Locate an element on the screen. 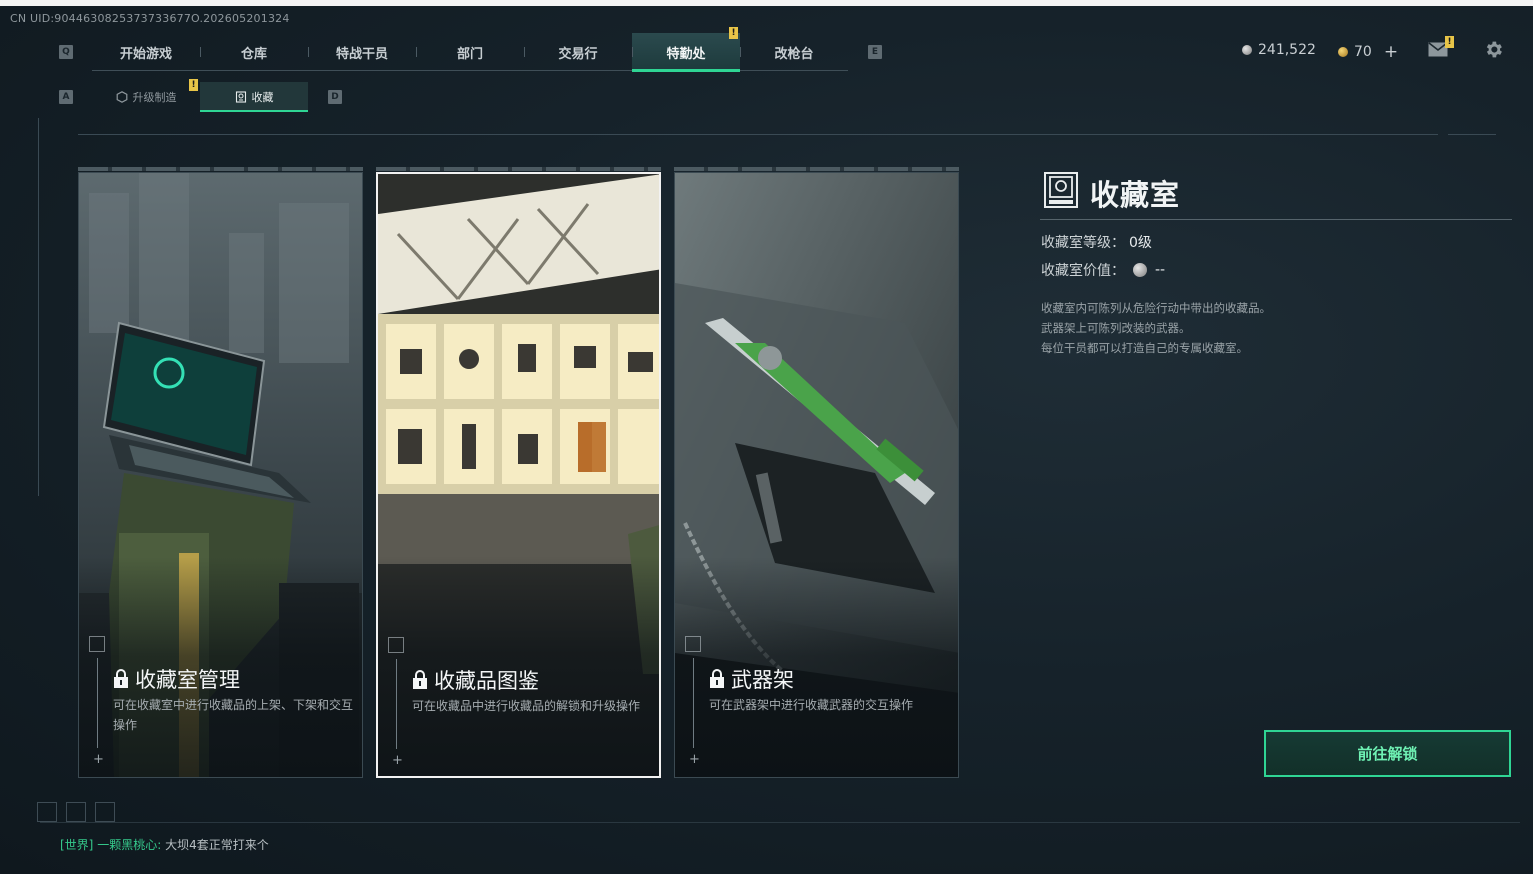 The image size is (1533, 874). subtab-upgrade-craft: 升级制造 ! is located at coordinates (146, 95).